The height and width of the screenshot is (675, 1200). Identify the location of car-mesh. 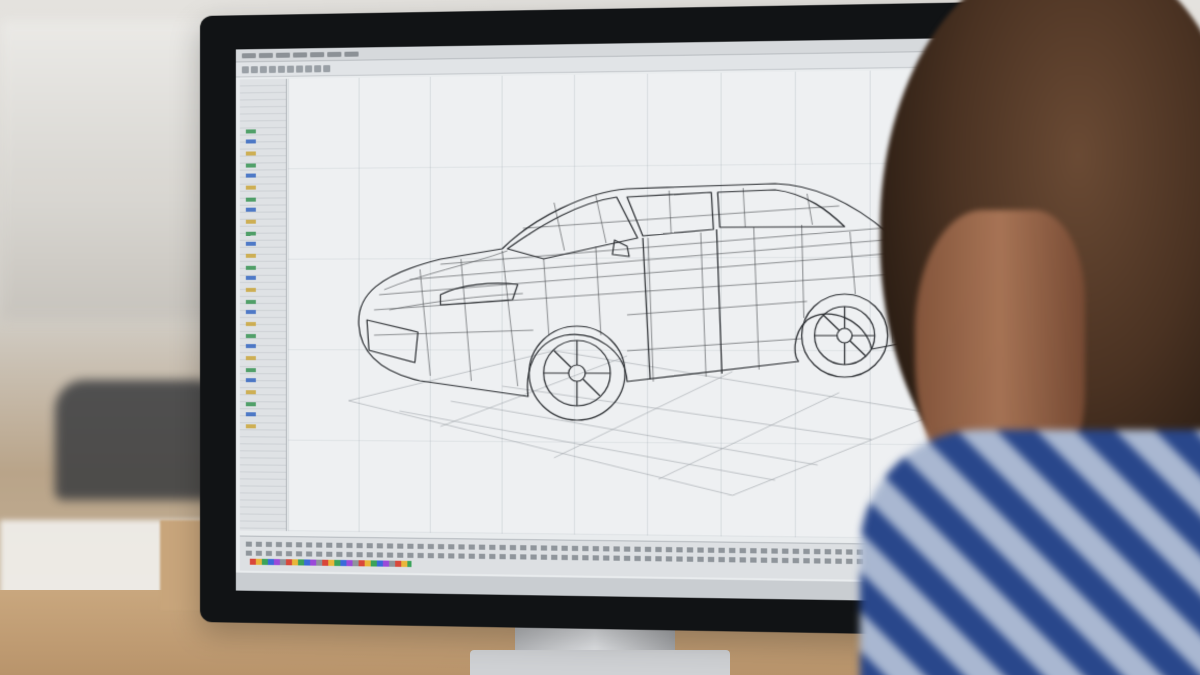
(641, 287).